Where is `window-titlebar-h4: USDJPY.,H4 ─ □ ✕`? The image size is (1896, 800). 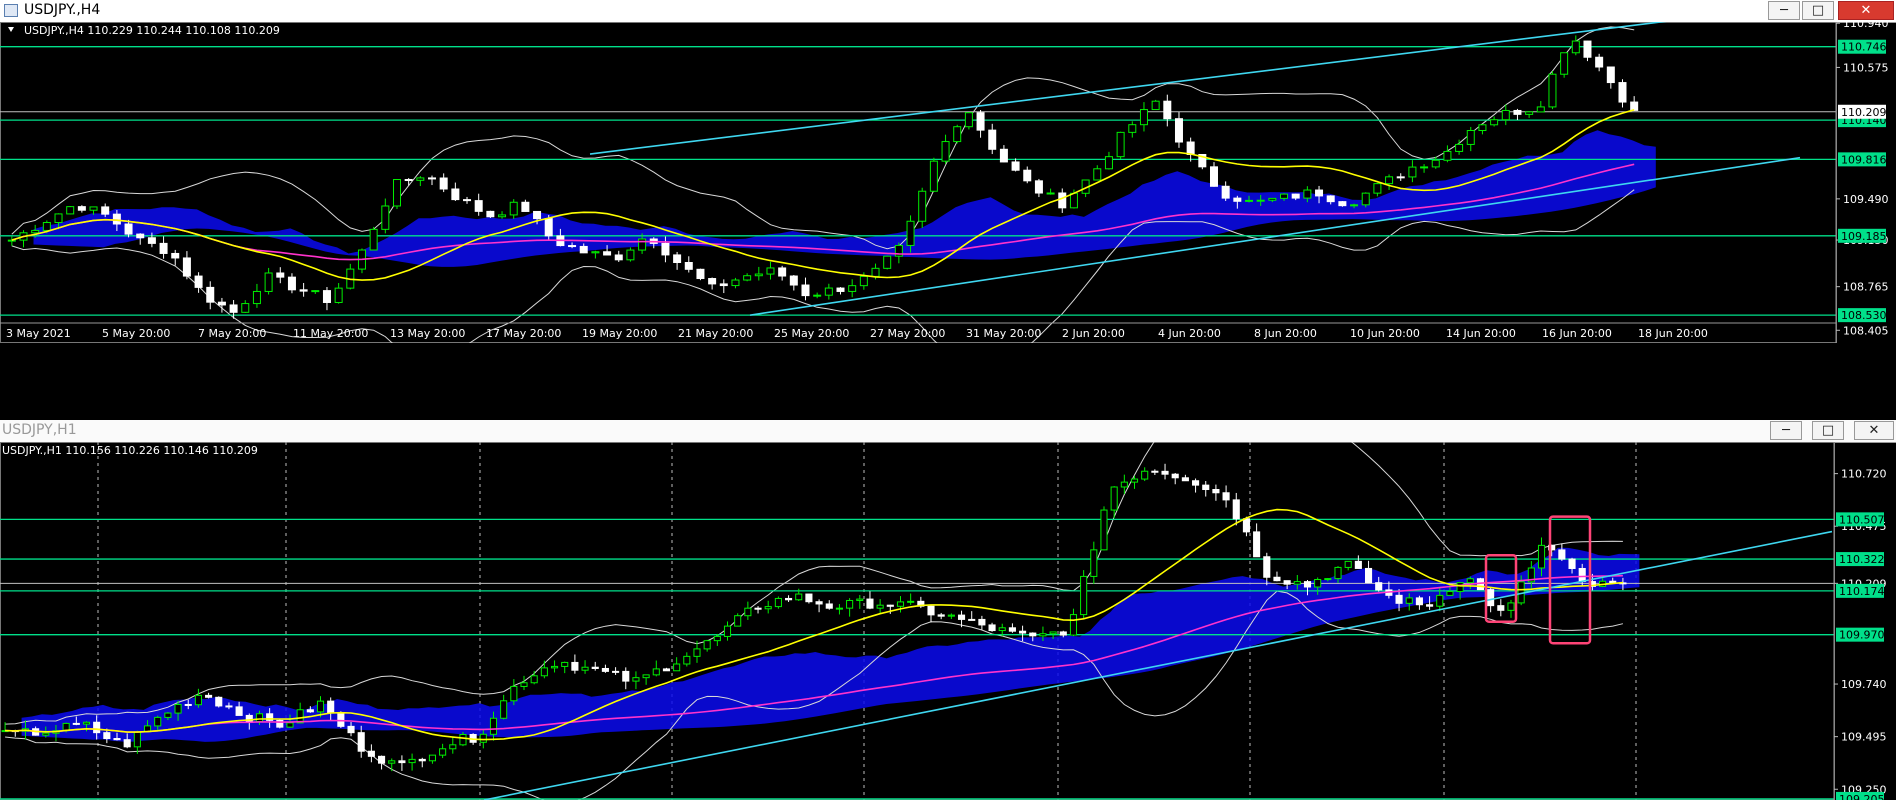
window-titlebar-h4: USDJPY.,H4 ─ □ ✕ is located at coordinates (948, 11).